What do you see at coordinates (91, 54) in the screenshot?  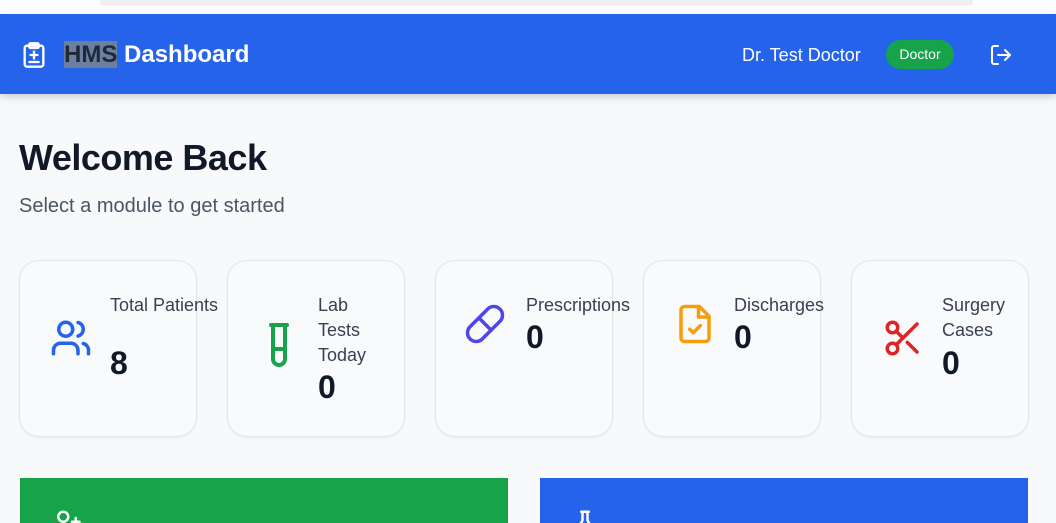 I see `app-title-highlight: HMS` at bounding box center [91, 54].